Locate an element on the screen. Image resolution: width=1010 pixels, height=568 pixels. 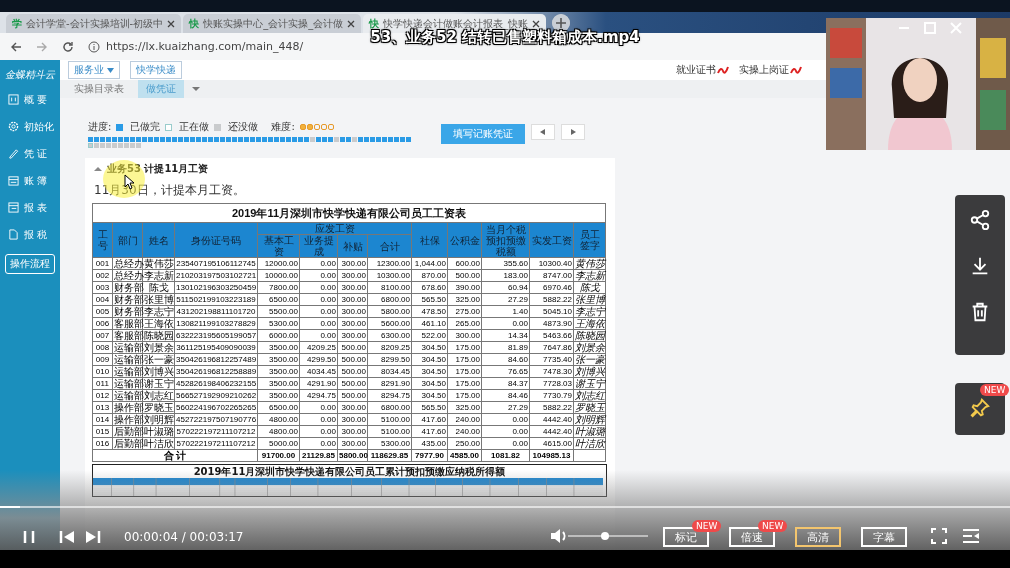
sidebar-item: 报 表 is located at coordinates (30, 207).